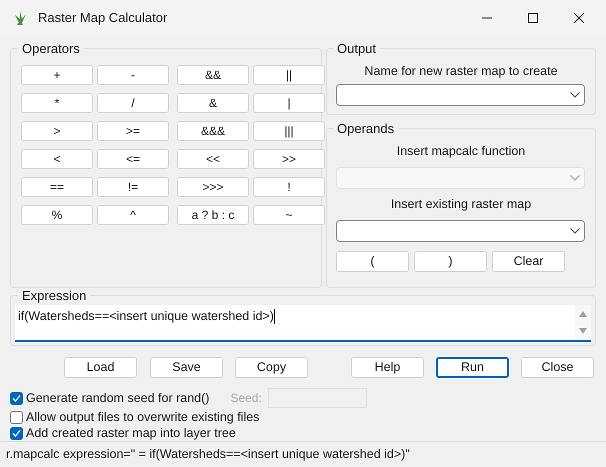 This screenshot has height=467, width=606. What do you see at coordinates (118, 398) in the screenshot?
I see `checkbox-label: Generate random seed for rand()` at bounding box center [118, 398].